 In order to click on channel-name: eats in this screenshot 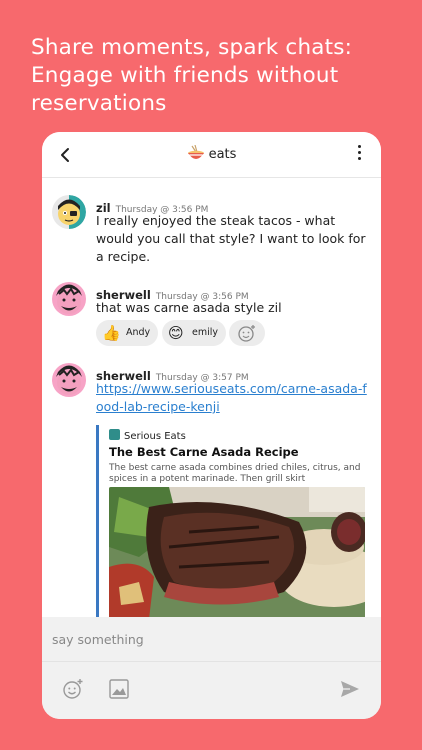, I will do `click(222, 154)`.